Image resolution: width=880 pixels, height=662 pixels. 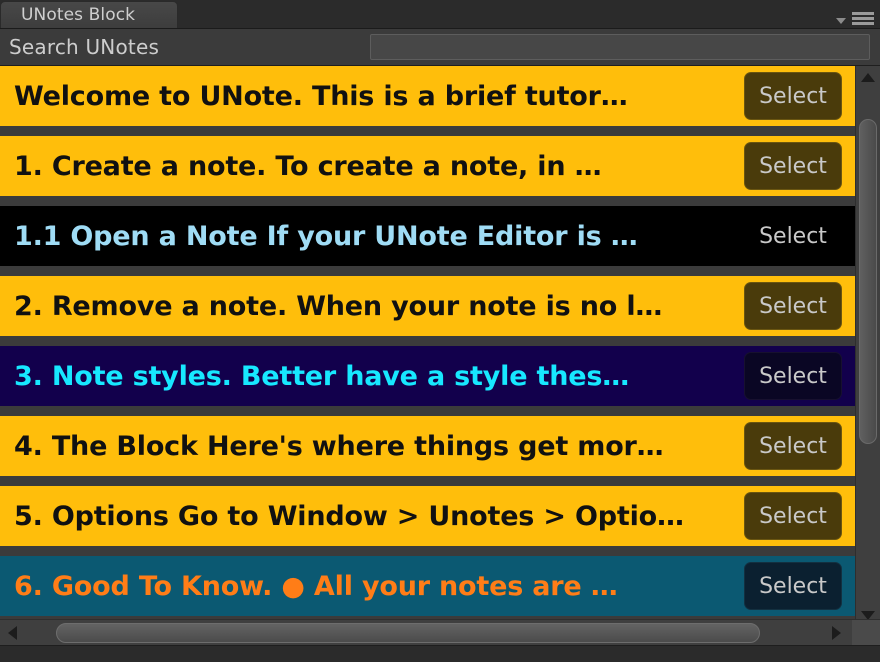 What do you see at coordinates (863, 18) in the screenshot?
I see `hamburger-menu-icon` at bounding box center [863, 18].